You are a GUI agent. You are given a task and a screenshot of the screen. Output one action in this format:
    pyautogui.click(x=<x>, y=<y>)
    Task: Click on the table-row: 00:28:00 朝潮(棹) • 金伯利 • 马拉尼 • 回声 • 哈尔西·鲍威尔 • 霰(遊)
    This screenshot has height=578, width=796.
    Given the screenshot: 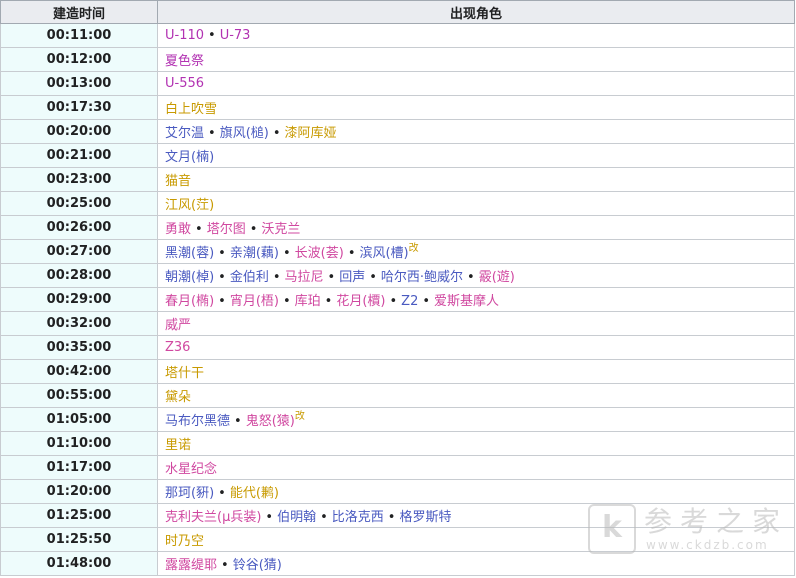 What is the action you would take?
    pyautogui.click(x=397, y=275)
    